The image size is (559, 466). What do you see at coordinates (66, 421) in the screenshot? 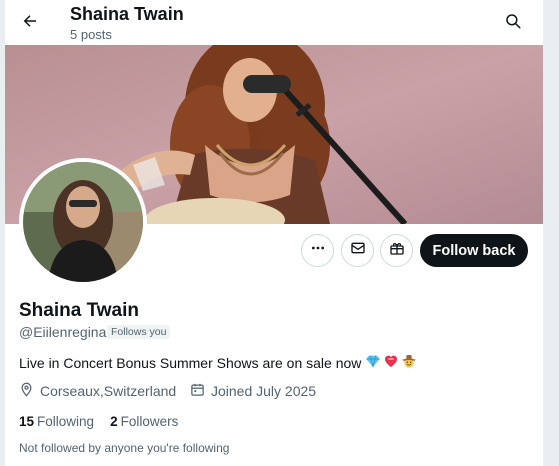
I see `following-label: Following` at bounding box center [66, 421].